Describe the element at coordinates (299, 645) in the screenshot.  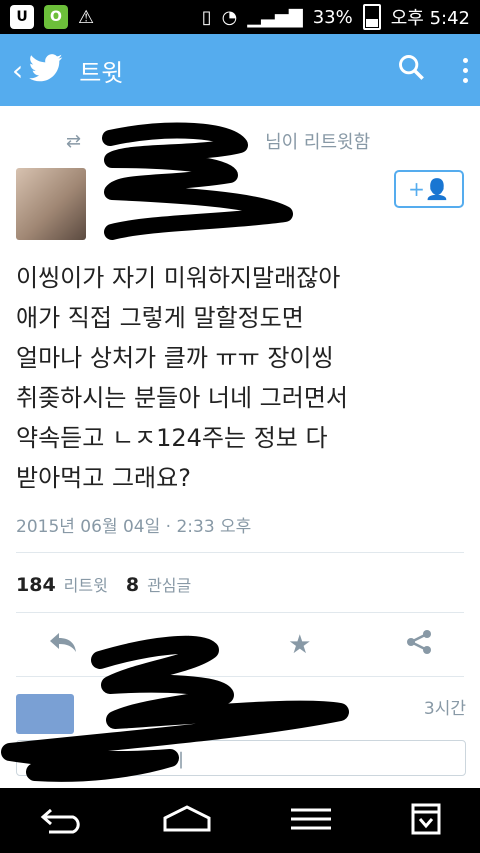
I see `star-icon: ★` at that location.